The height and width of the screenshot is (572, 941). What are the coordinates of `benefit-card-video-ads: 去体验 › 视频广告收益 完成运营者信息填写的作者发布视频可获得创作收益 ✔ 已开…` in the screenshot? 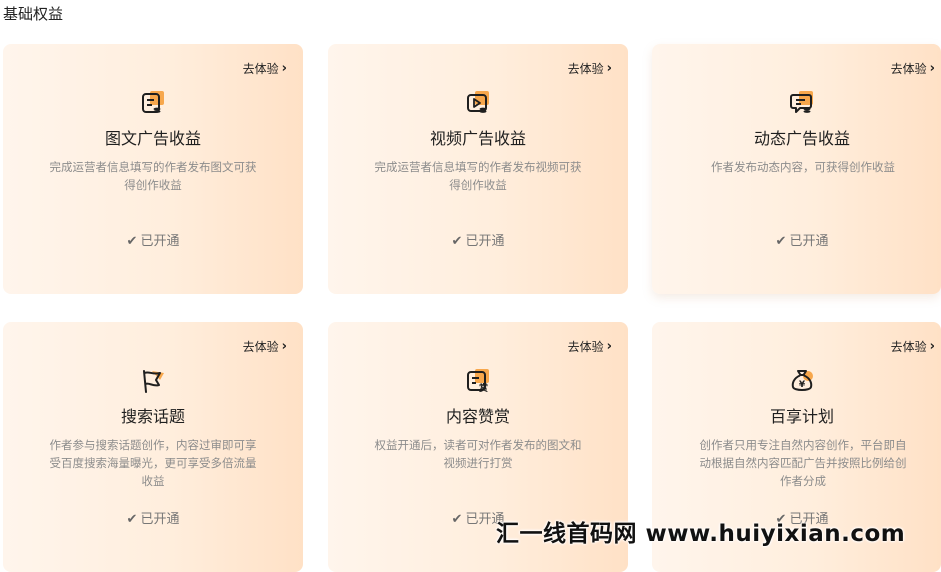 It's located at (478, 169).